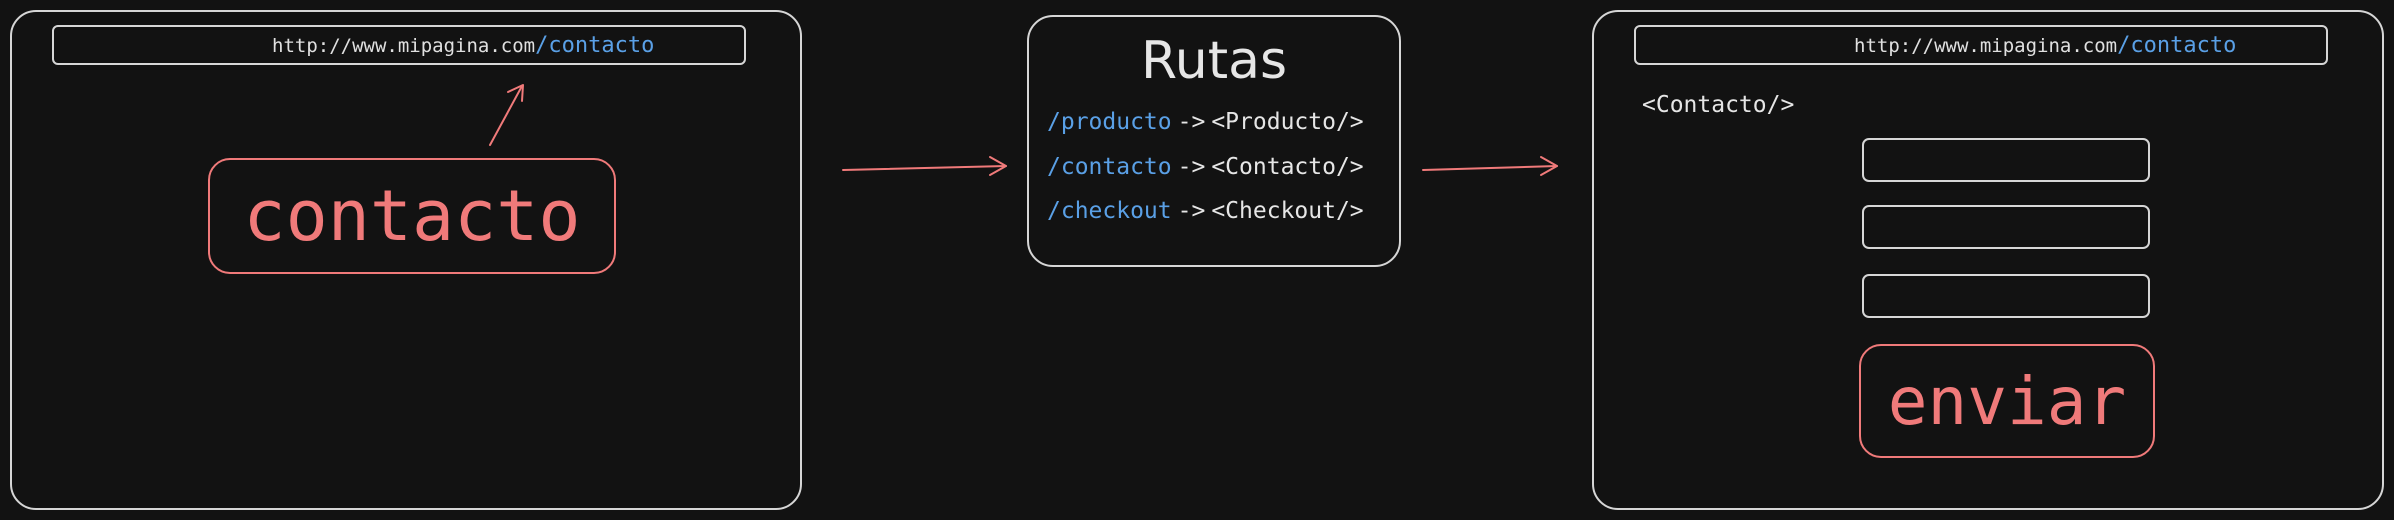  I want to click on route-component: <Producto/>, so click(1287, 122).